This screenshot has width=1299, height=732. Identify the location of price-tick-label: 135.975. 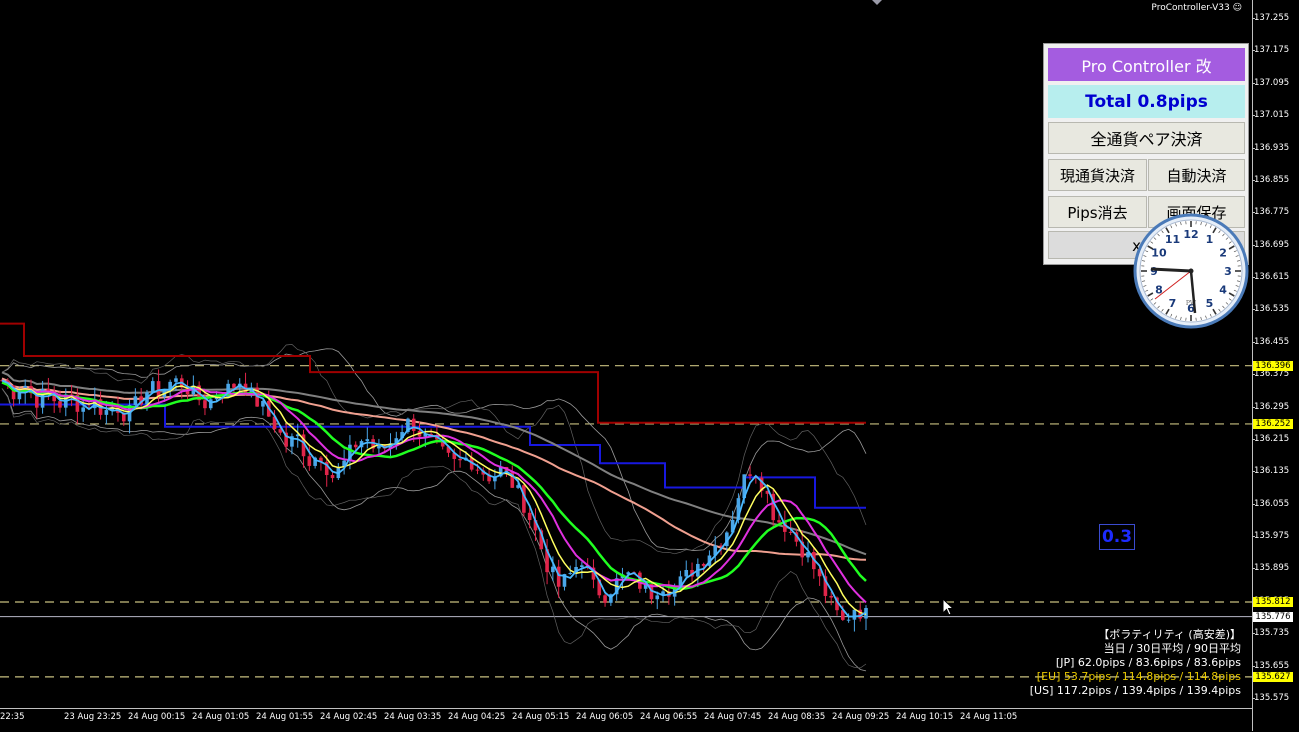
(1271, 536).